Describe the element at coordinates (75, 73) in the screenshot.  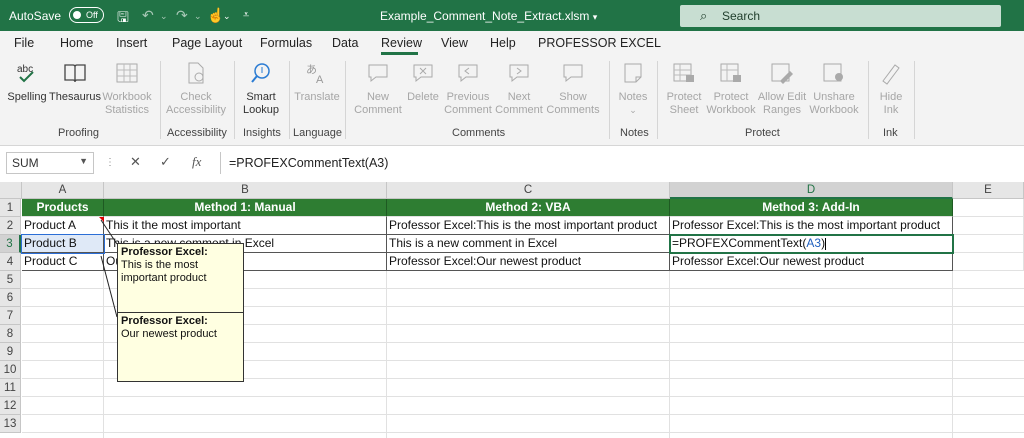
I see `thesaurus-icon` at that location.